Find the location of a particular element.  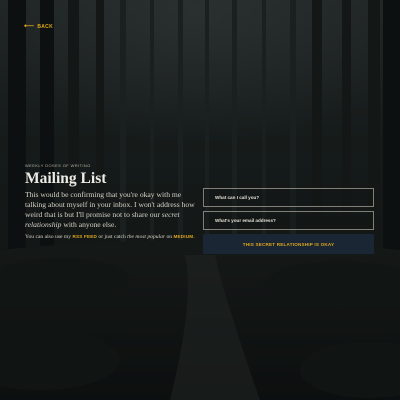

aside-text-part: . is located at coordinates (194, 237).